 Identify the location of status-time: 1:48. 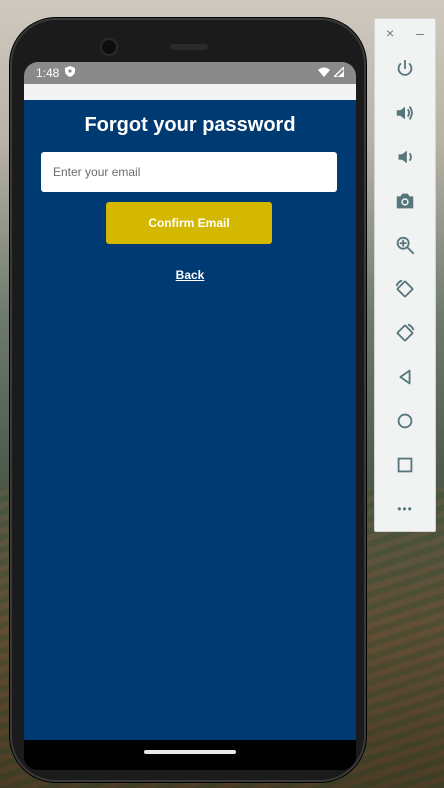
(48, 73).